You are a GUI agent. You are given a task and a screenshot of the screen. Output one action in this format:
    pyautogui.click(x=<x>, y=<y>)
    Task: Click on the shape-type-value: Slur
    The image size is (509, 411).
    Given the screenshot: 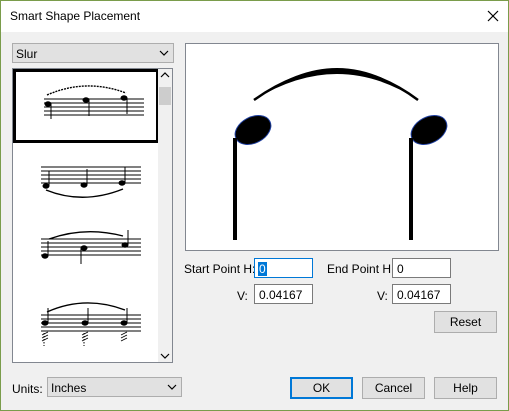 What is the action you would take?
    pyautogui.click(x=27, y=54)
    